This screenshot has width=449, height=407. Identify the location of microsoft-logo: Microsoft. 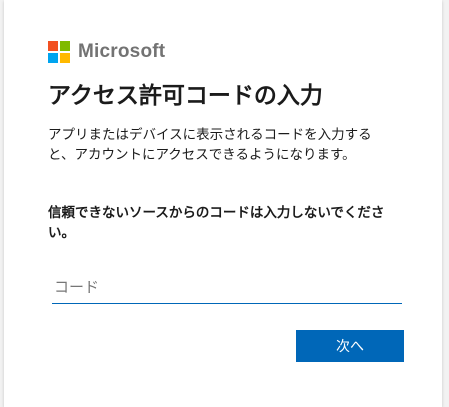
(106, 52).